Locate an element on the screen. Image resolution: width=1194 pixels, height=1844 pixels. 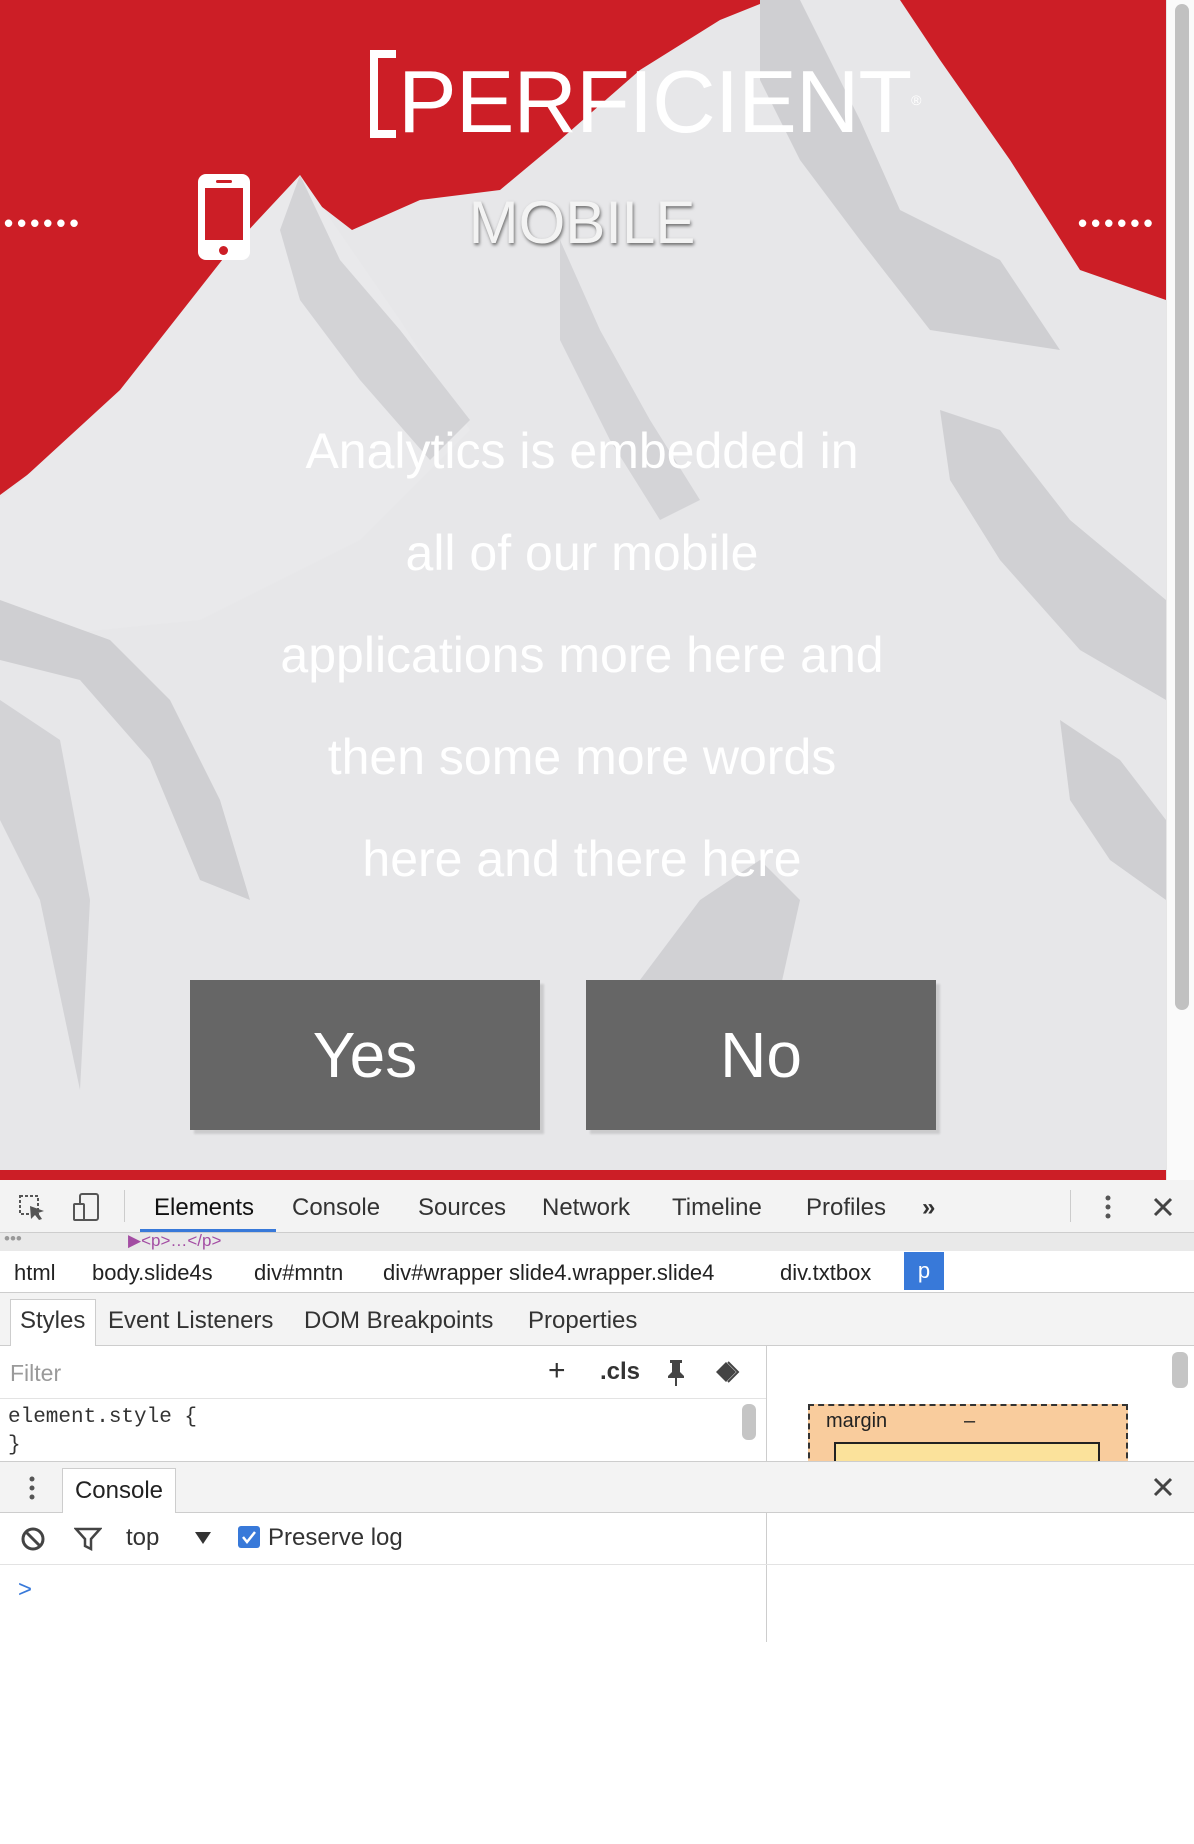
box-model-scrollbar-thumb is located at coordinates (1180, 1370).